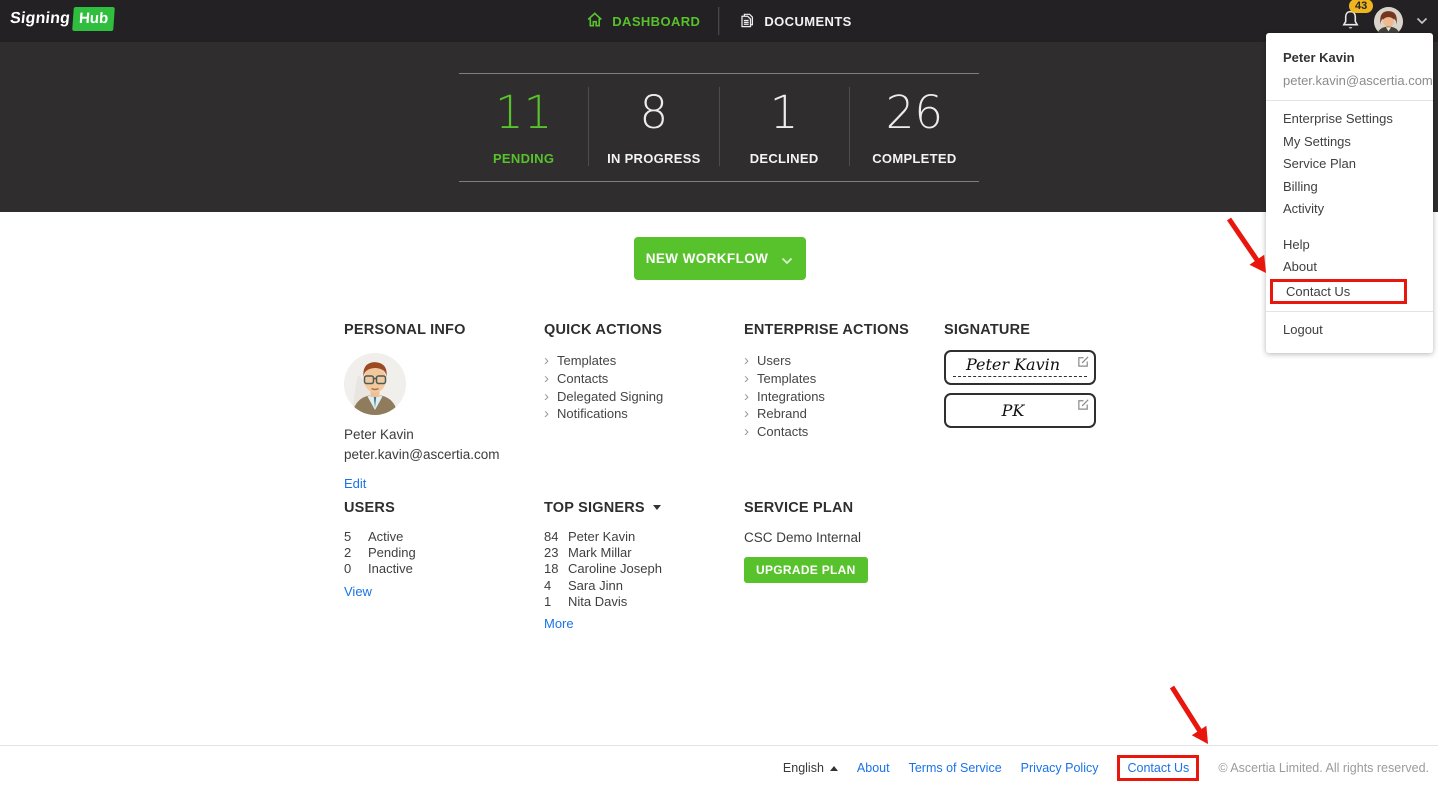 Image resolution: width=1438 pixels, height=785 pixels. I want to click on stat-declined: 1 DECLINED, so click(783, 126).